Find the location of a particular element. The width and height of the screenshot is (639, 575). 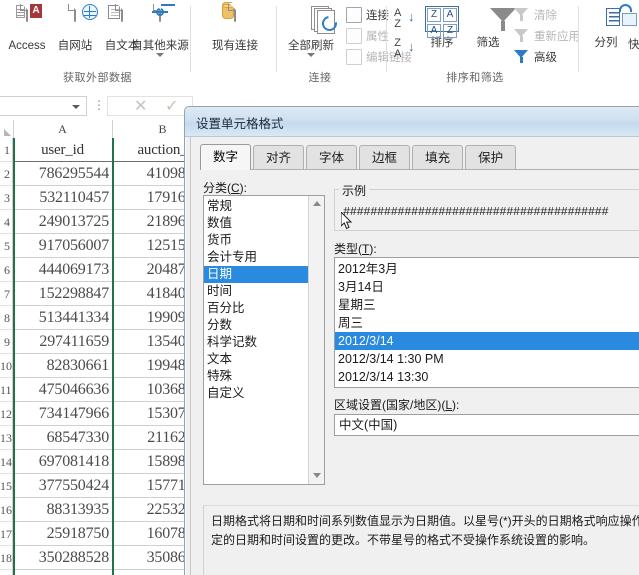

select-all-corner is located at coordinates (7, 129).